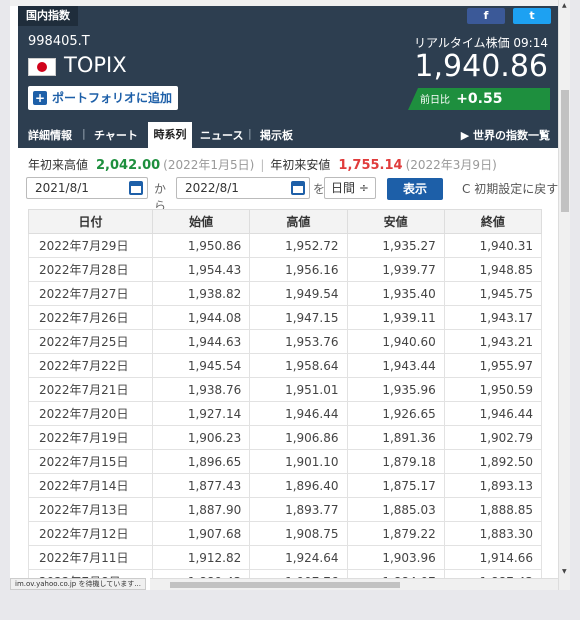  Describe the element at coordinates (493, 557) in the screenshot. I see `cell-close: 1,914.66` at that location.